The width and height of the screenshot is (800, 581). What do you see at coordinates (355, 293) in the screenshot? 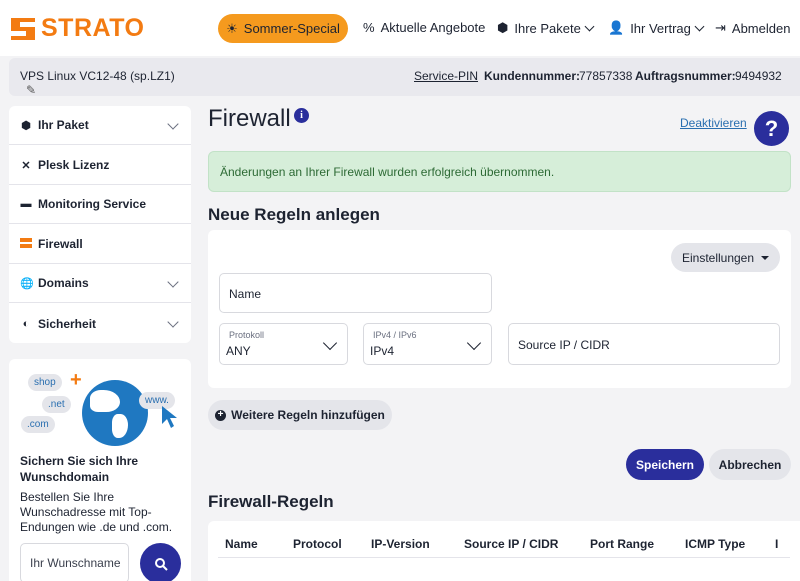
I see `rule-name-field: Name` at bounding box center [355, 293].